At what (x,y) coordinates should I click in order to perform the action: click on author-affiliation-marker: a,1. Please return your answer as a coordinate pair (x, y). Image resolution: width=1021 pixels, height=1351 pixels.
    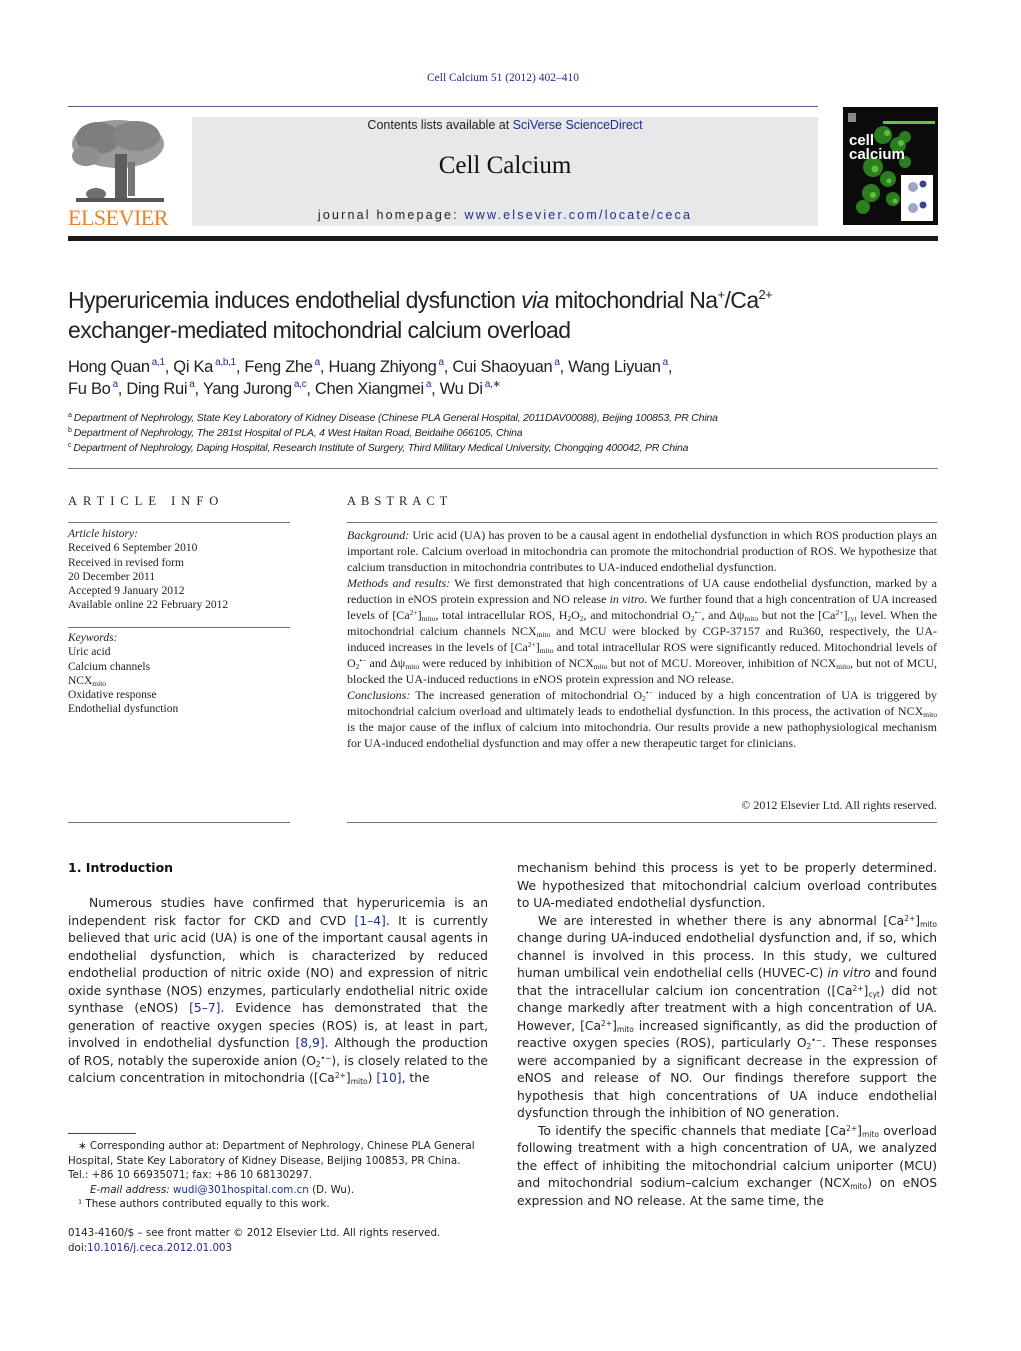
    Looking at the image, I should click on (158, 362).